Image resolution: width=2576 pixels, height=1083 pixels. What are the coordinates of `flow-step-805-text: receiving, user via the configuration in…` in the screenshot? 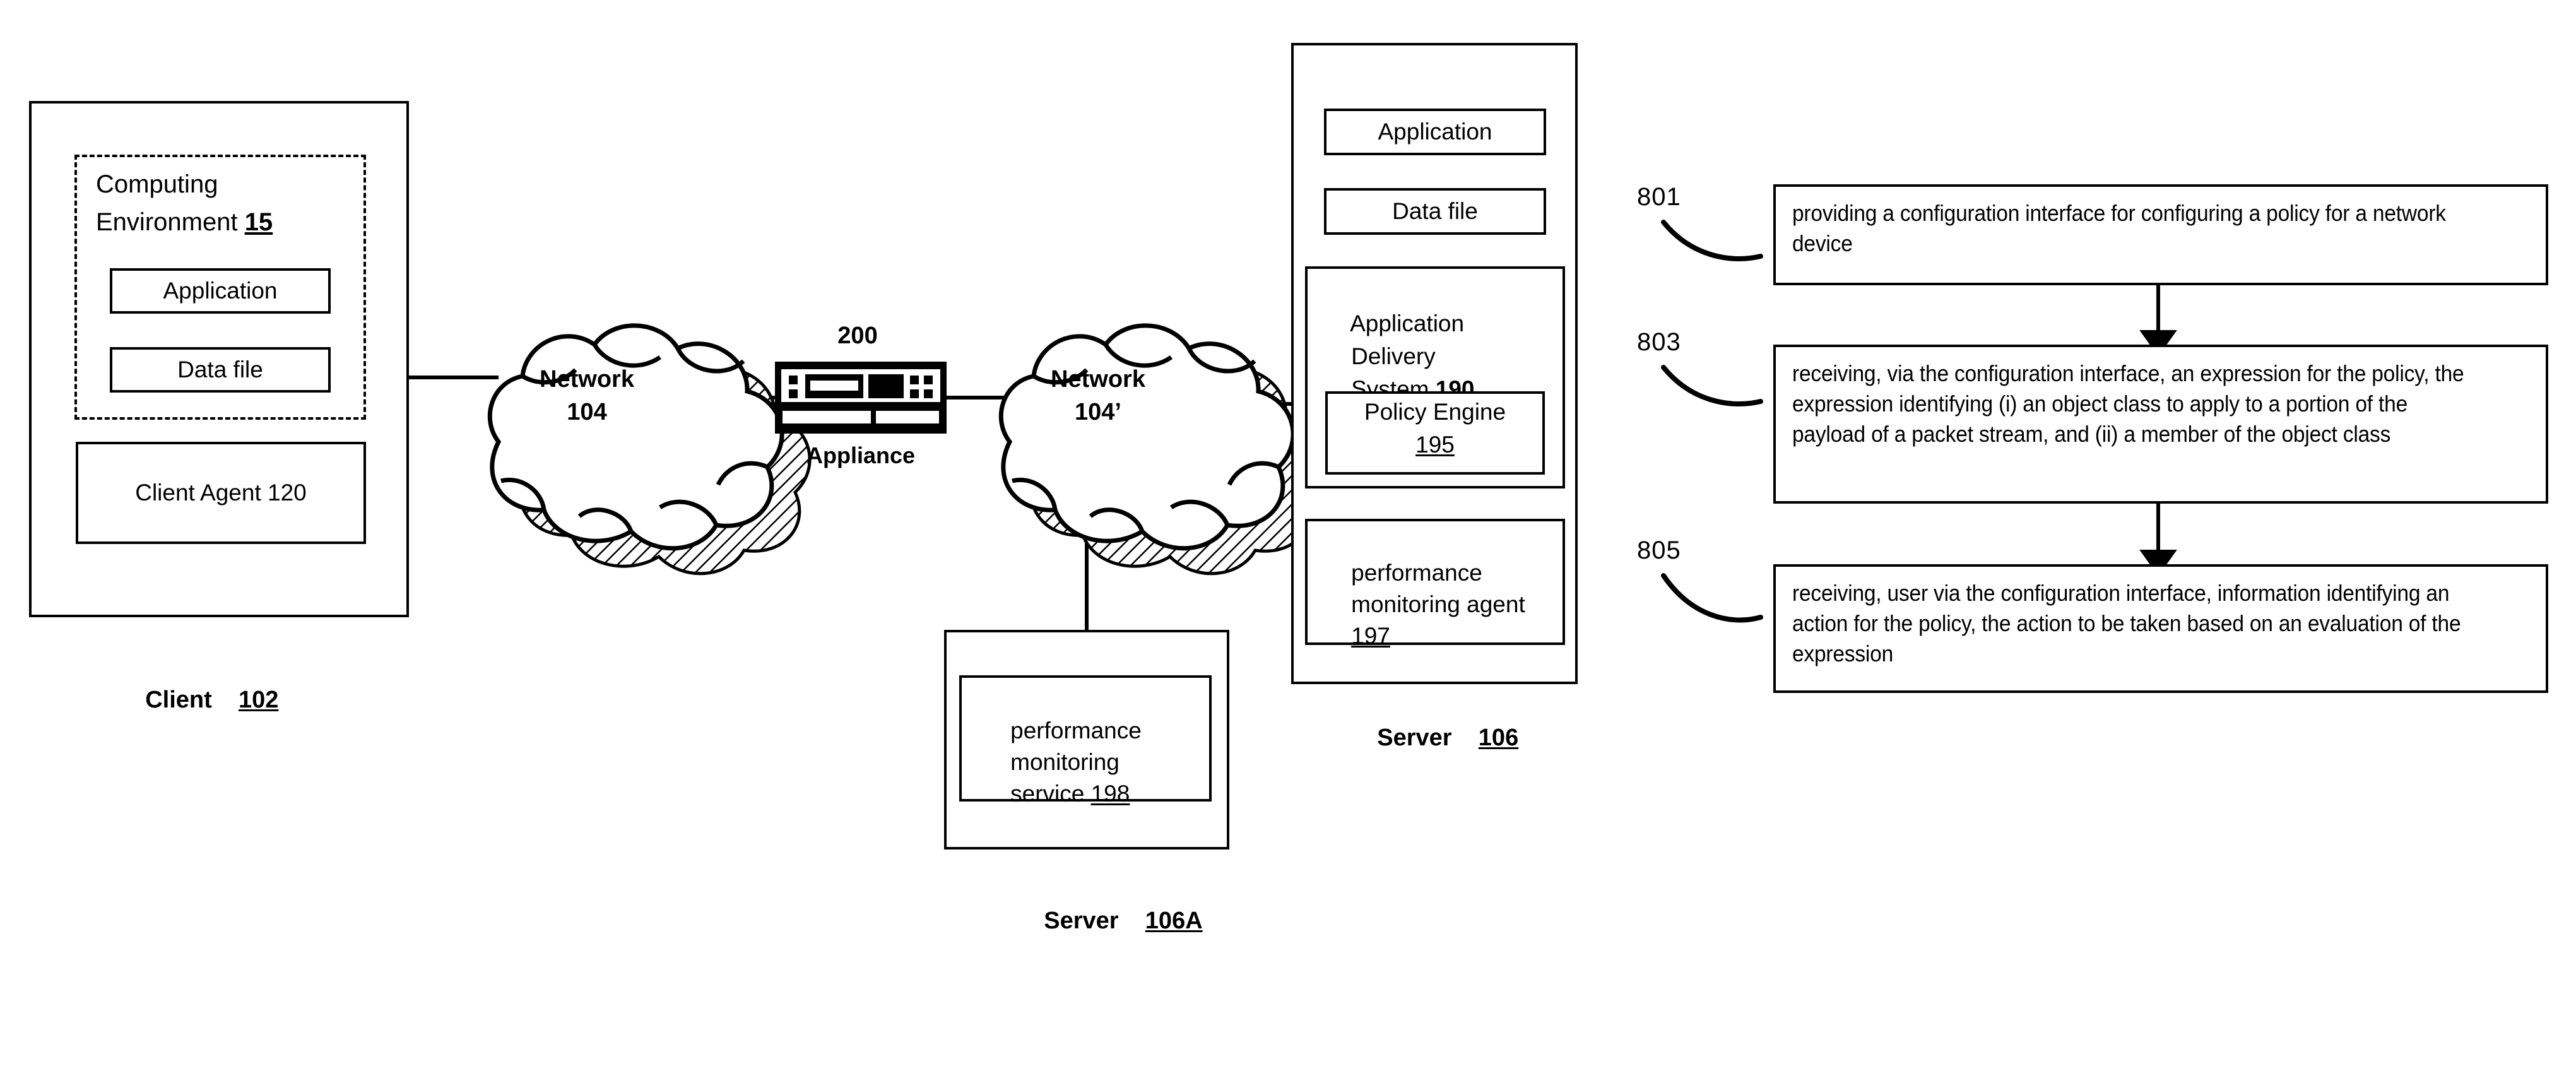 It's located at (2130, 623).